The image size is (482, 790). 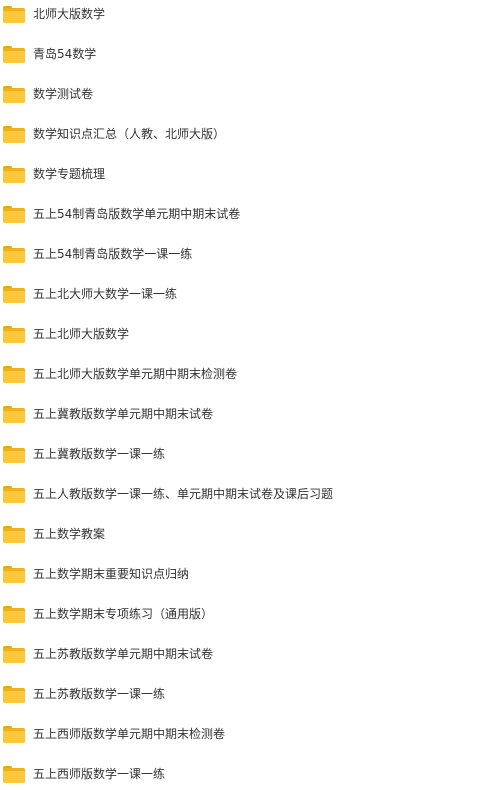 I want to click on folder-item: 五上数学期末专项练习（通用版）, so click(x=241, y=615).